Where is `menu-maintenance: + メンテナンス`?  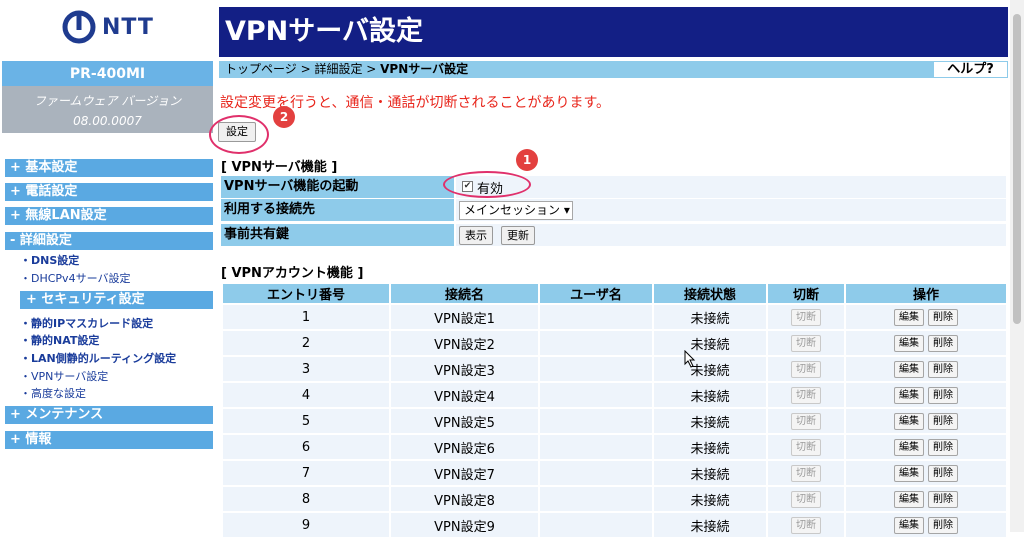 menu-maintenance: + メンテナンス is located at coordinates (109, 415).